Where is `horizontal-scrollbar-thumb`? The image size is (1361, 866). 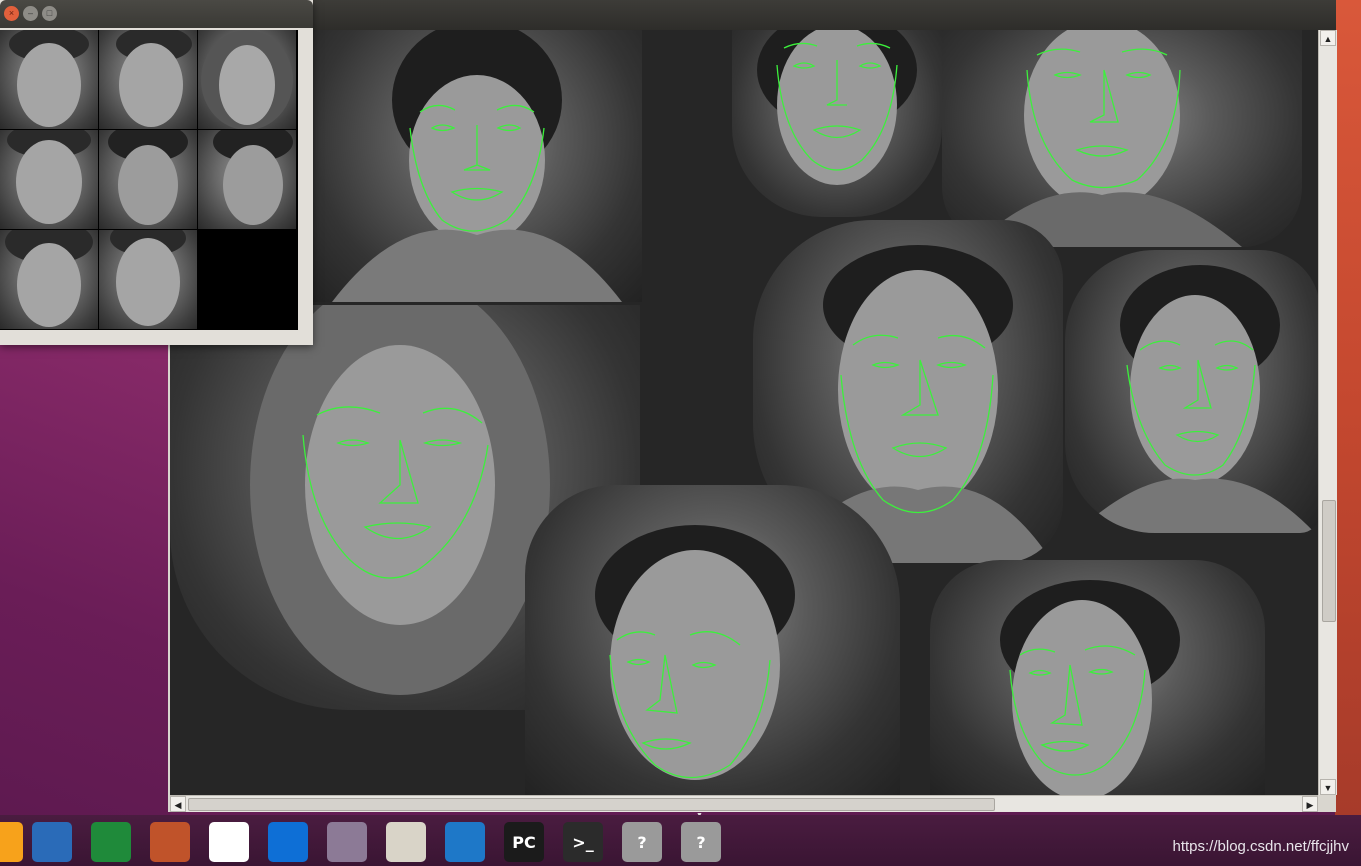 horizontal-scrollbar-thumb is located at coordinates (591, 804).